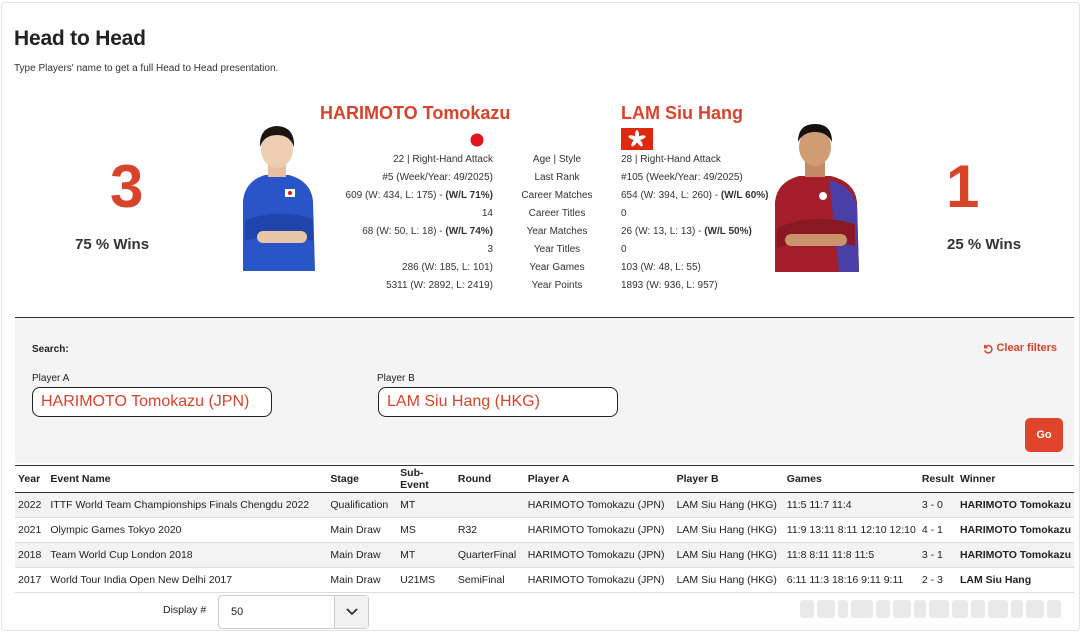 This screenshot has height=633, width=1082. Describe the element at coordinates (489, 479) in the screenshot. I see `col-round: Round` at that location.